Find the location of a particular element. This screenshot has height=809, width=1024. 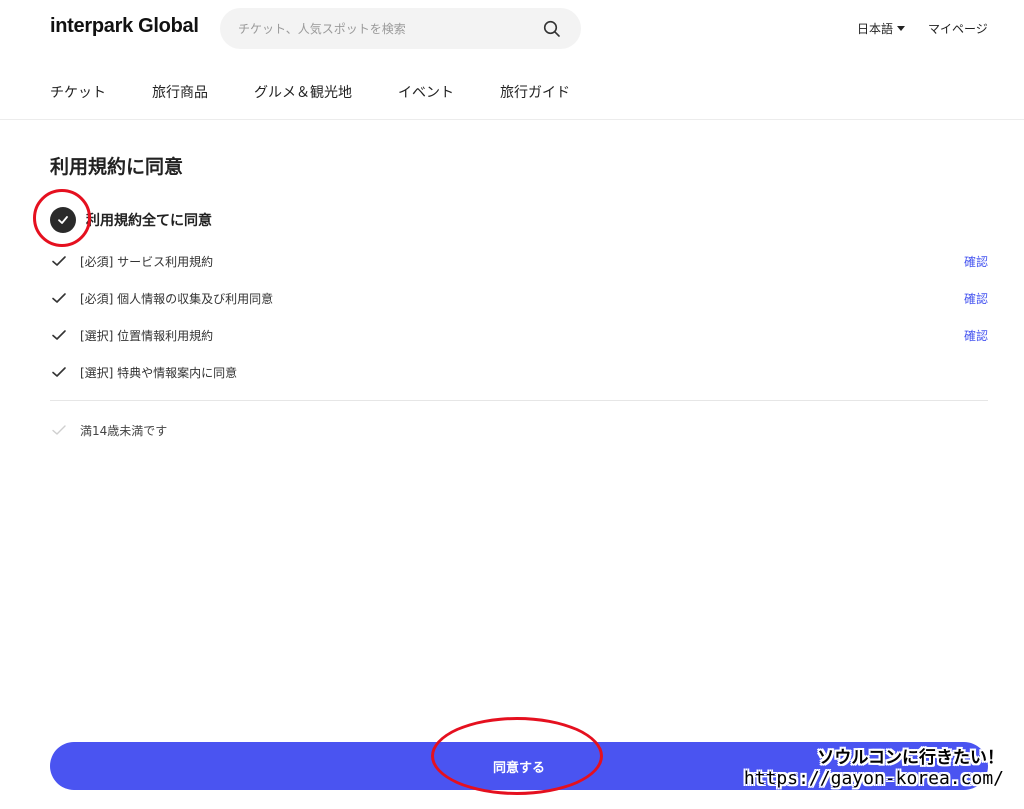

nav-item-guide: 旅行ガイド is located at coordinates (535, 92).